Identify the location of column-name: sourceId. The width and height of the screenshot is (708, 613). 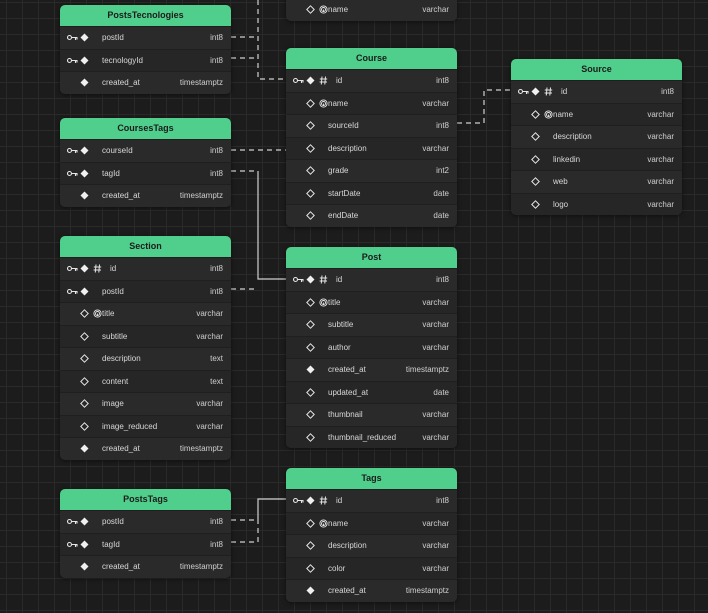
(343, 125).